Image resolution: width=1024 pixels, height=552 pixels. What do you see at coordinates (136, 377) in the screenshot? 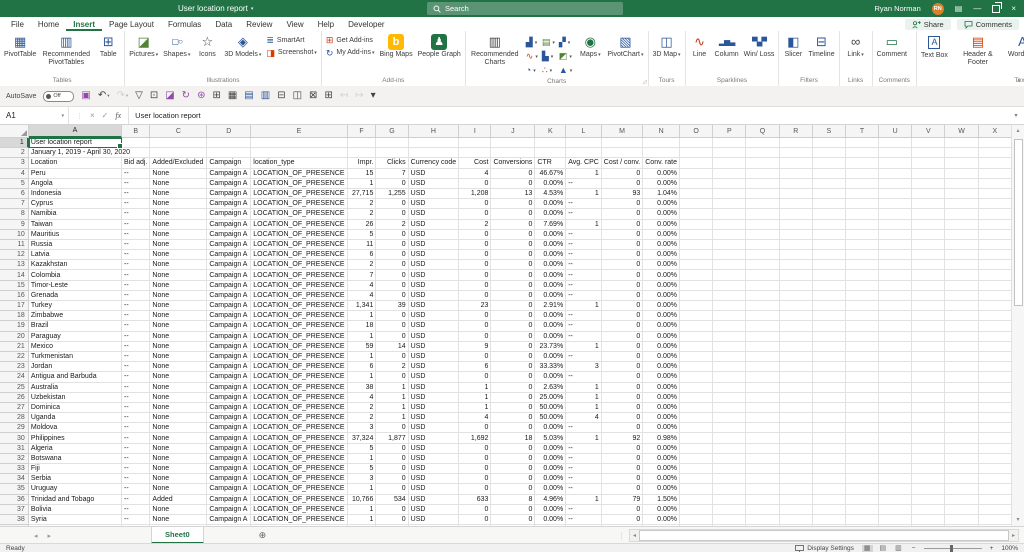
I see `cell-B24: --` at bounding box center [136, 377].